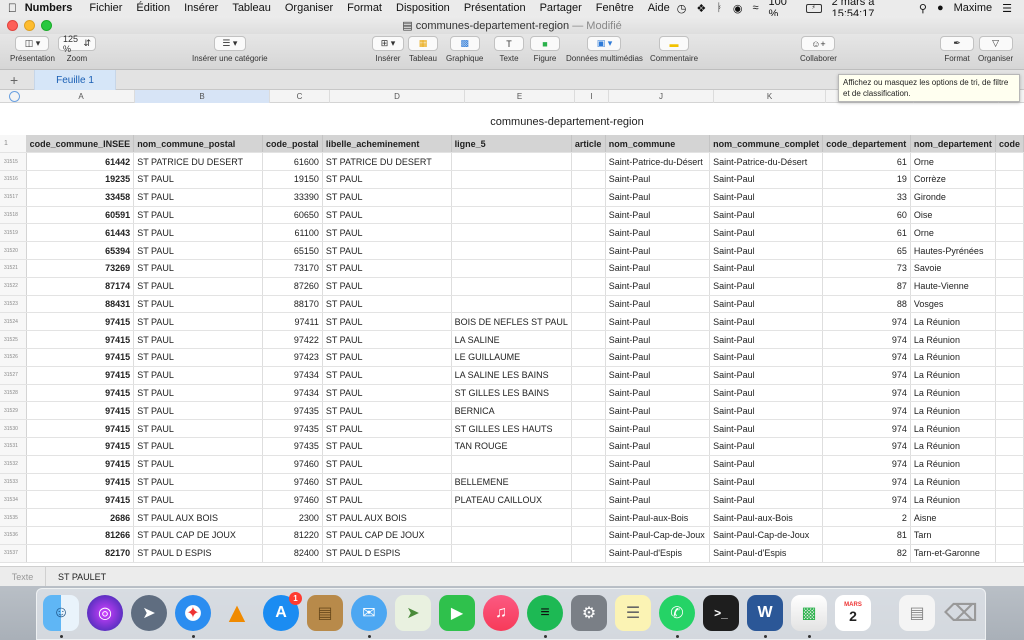  What do you see at coordinates (866, 357) in the screenshot?
I see `cell-dep: 974` at bounding box center [866, 357].